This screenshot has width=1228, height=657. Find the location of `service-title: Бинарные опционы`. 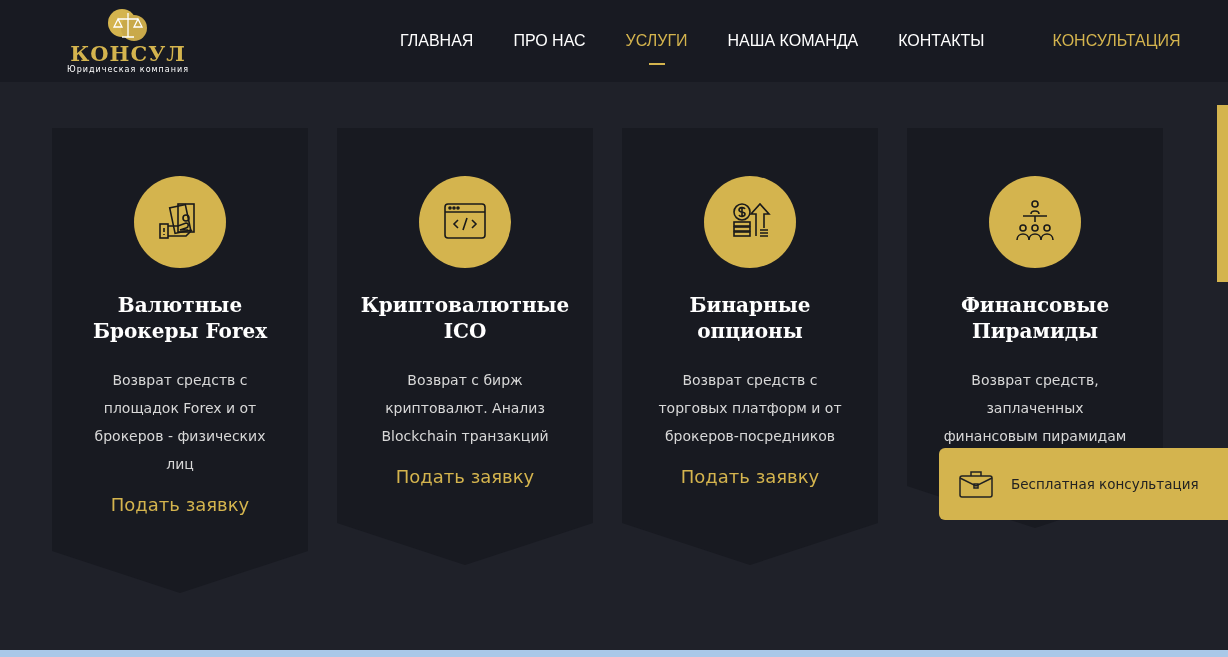

service-title: Бинарные опционы is located at coordinates (750, 318).